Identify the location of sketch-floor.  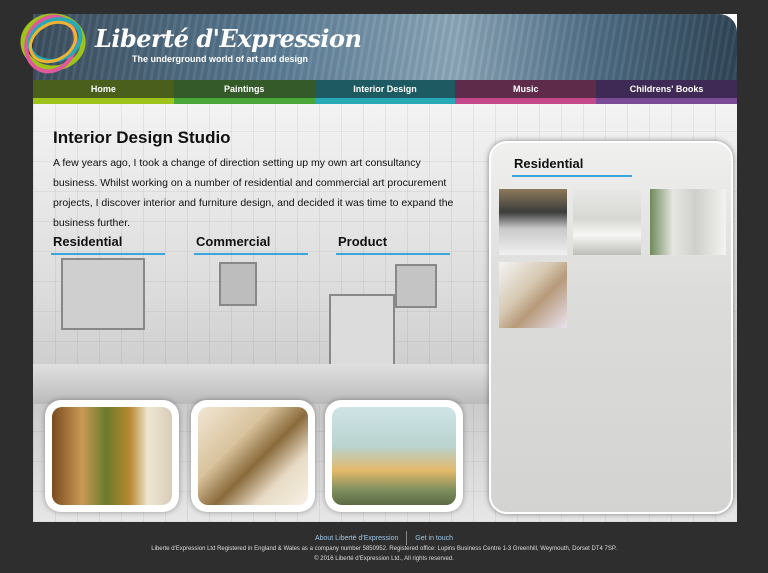
(263, 384).